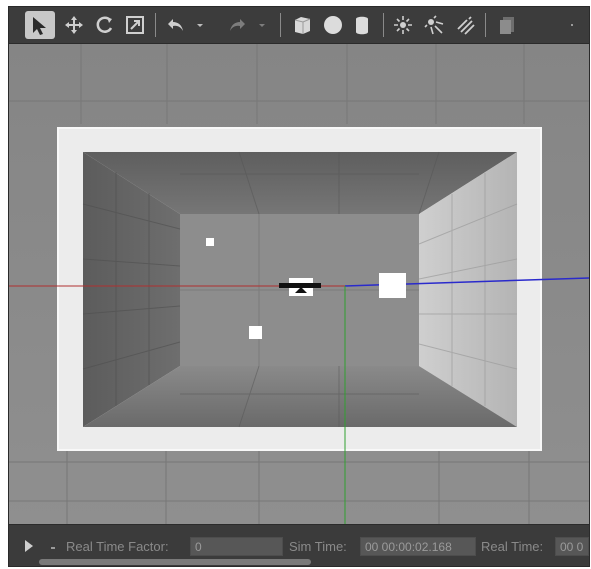  I want to click on toolbar, so click(299, 25).